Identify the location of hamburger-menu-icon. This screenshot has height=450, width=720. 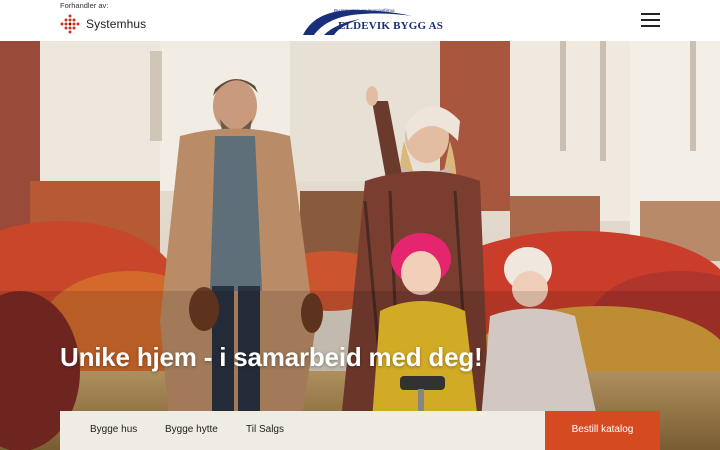
(650, 20).